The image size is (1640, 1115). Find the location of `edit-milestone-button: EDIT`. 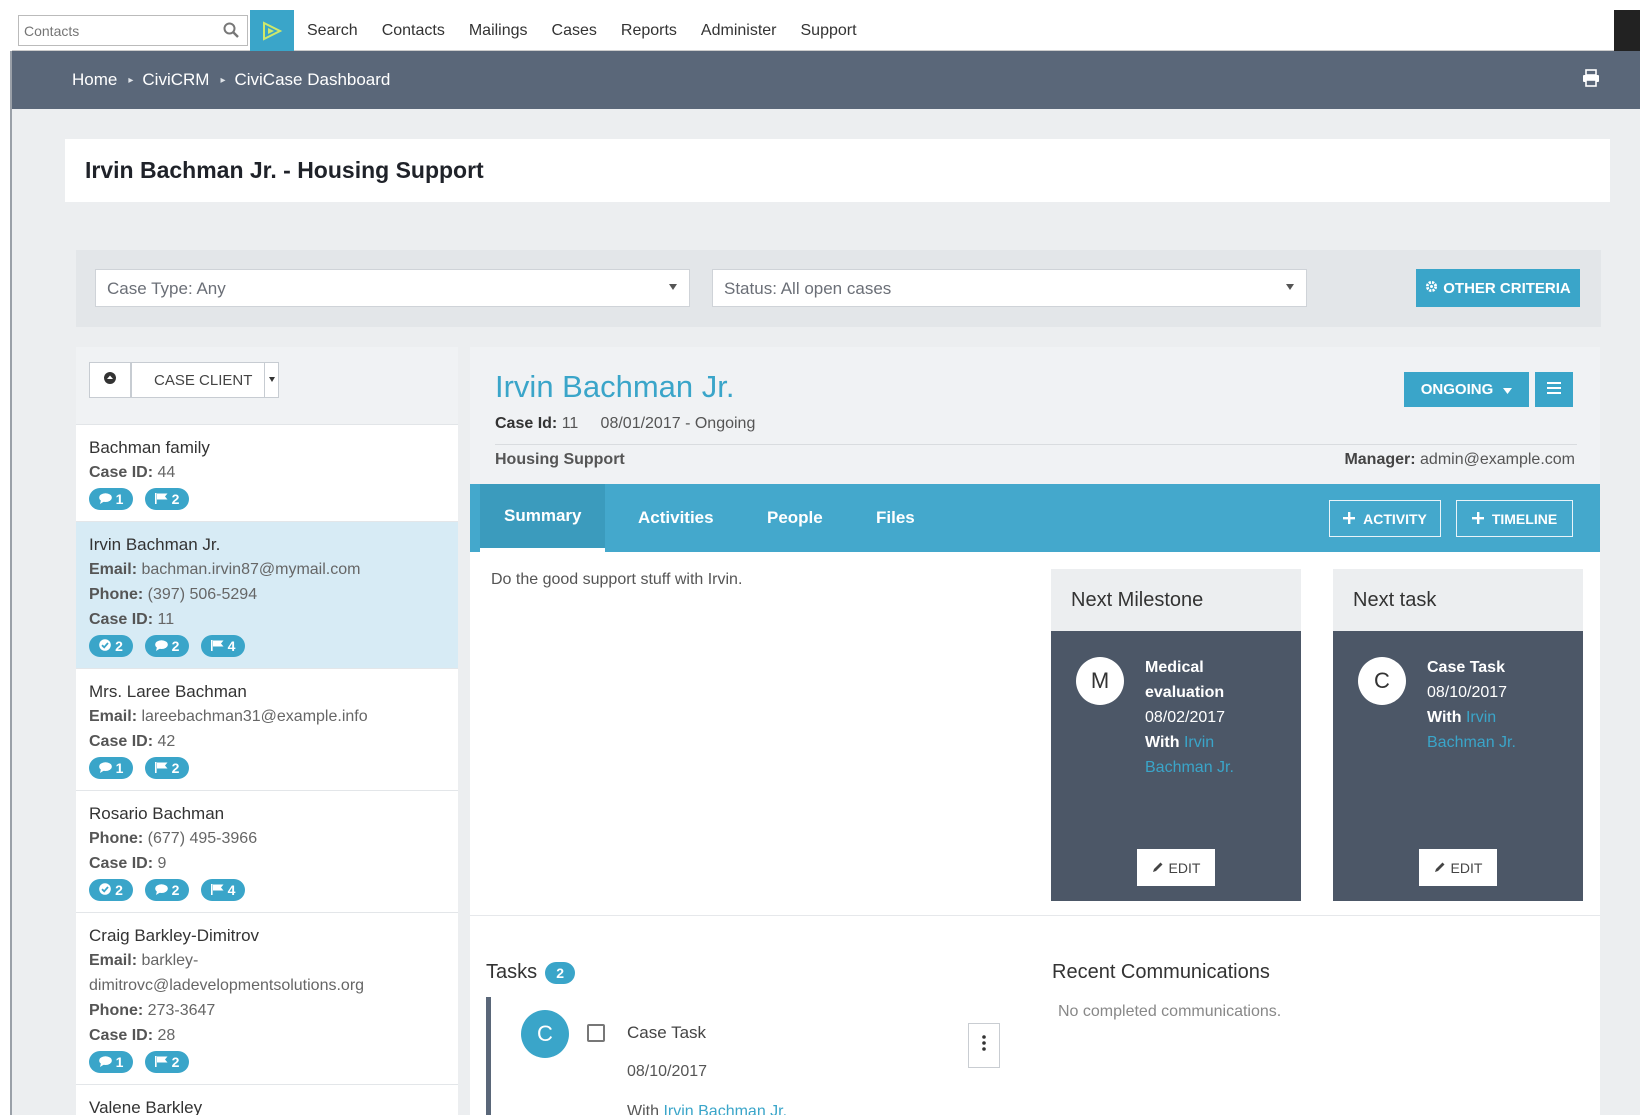

edit-milestone-button: EDIT is located at coordinates (1176, 867).